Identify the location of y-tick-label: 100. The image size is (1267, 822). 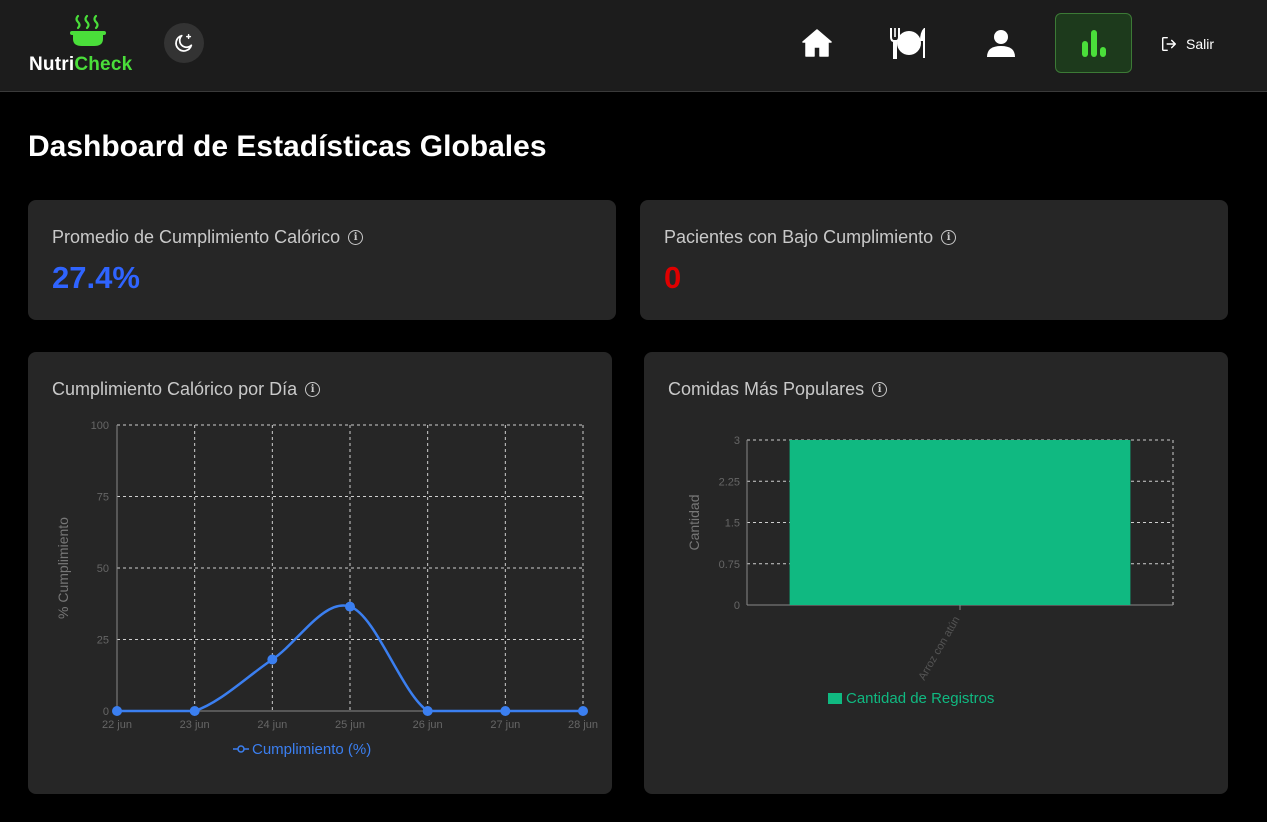
(100, 426).